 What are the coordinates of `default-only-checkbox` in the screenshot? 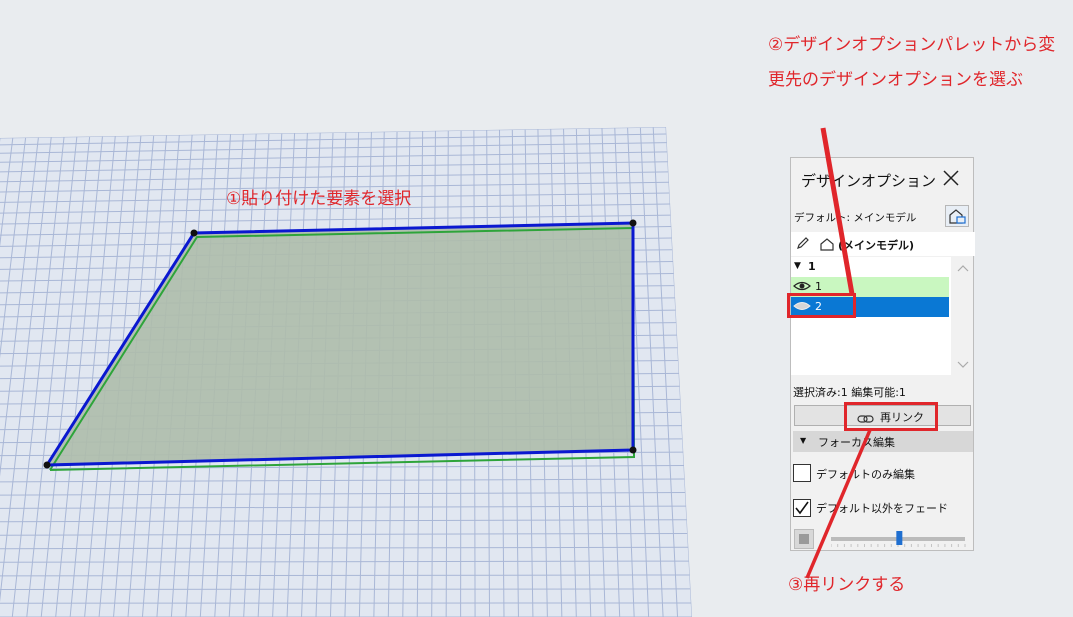 It's located at (802, 473).